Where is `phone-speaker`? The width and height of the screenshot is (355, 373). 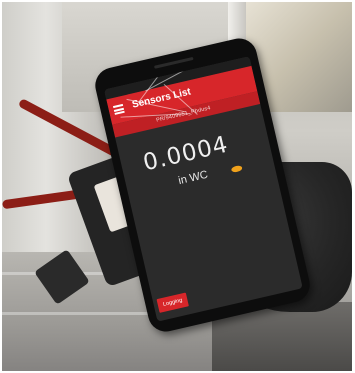 phone-speaker is located at coordinates (173, 62).